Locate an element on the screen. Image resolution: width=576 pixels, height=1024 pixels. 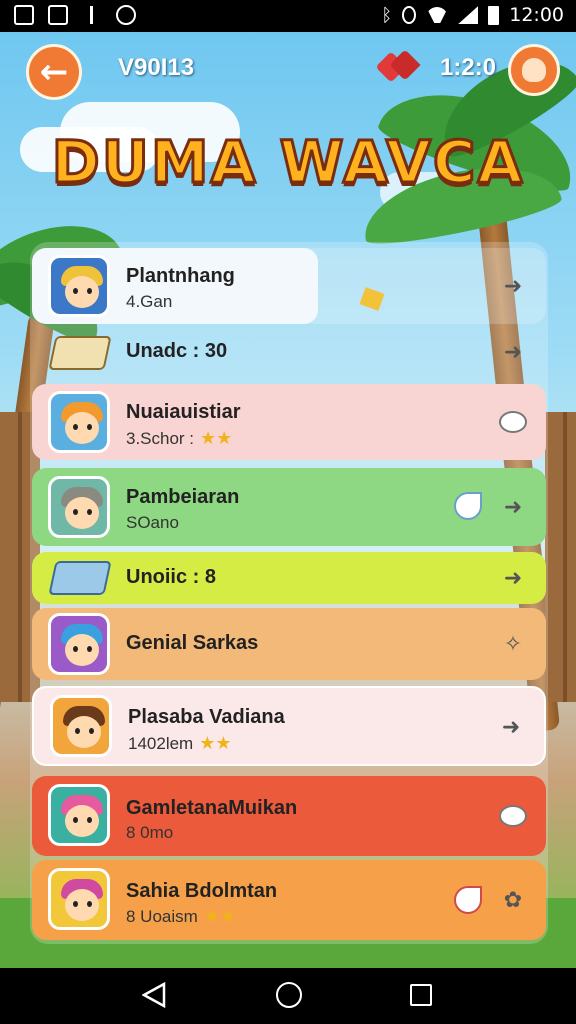
player-name: Pambeiaran is located at coordinates (183, 497).